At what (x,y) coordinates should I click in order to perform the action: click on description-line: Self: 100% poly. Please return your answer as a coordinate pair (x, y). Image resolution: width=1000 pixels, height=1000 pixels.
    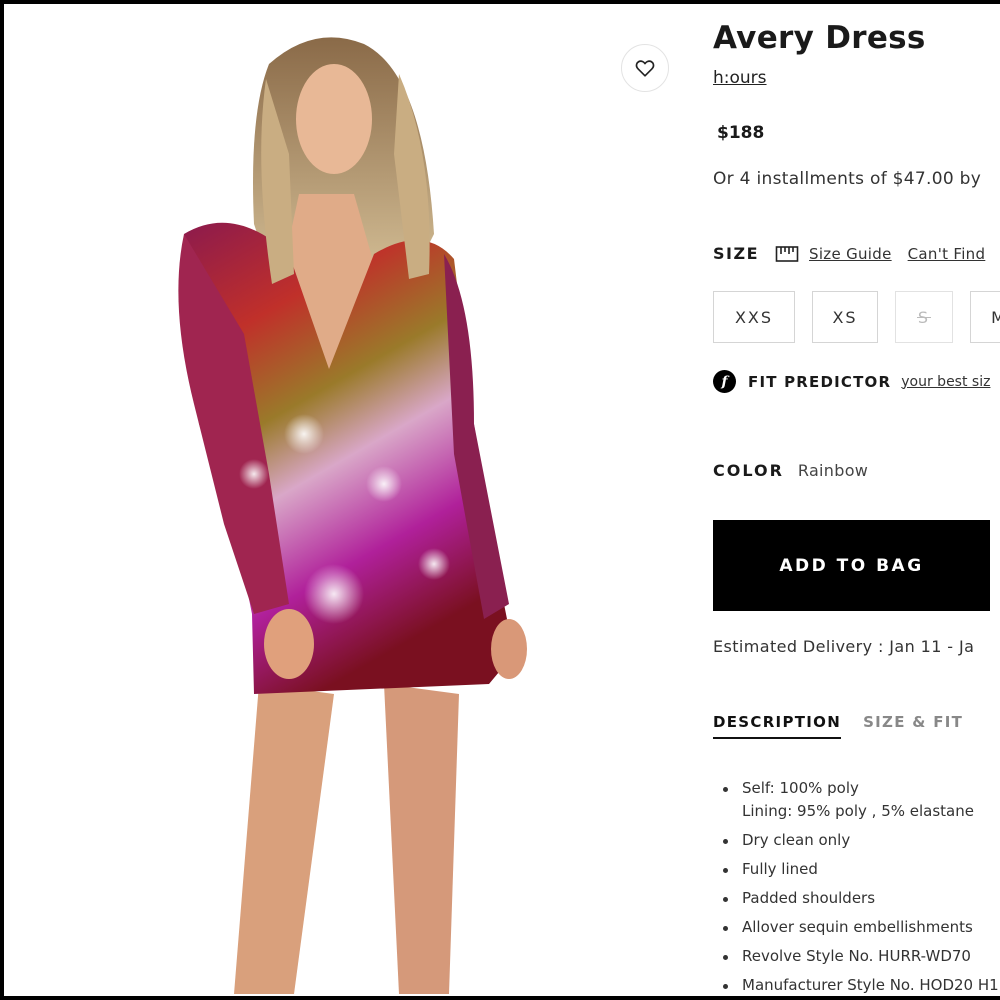
    Looking at the image, I should click on (800, 788).